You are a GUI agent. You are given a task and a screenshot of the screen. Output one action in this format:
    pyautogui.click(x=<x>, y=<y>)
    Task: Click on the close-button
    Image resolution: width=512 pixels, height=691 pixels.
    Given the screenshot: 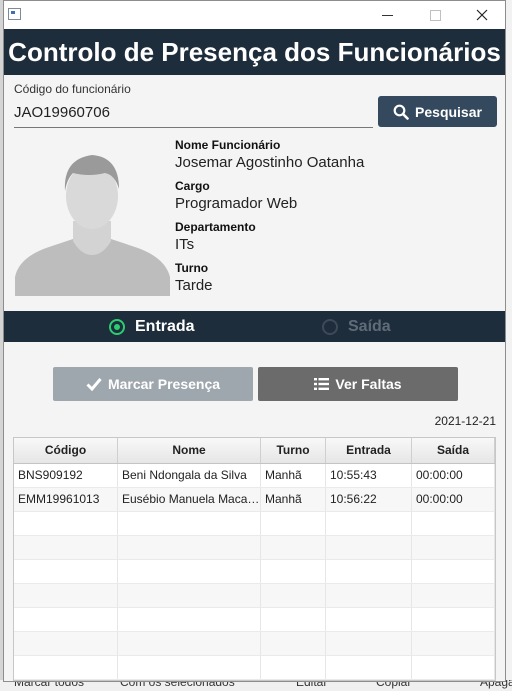 What is the action you would take?
    pyautogui.click(x=482, y=15)
    